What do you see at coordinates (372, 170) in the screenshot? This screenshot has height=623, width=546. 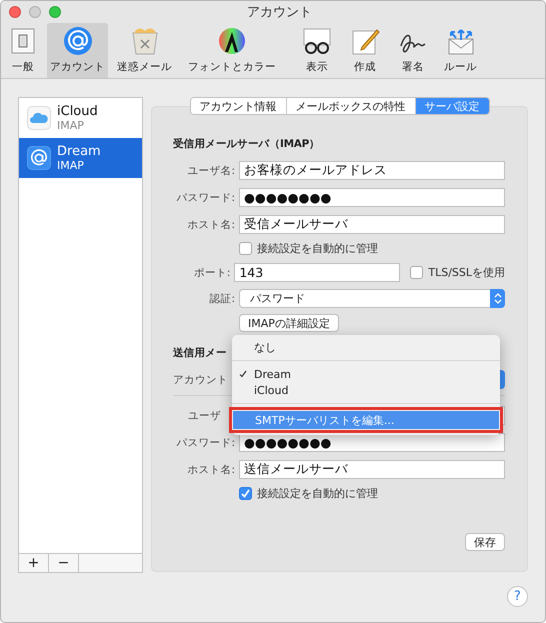 I see `input-field: お客様のメールアドレス` at bounding box center [372, 170].